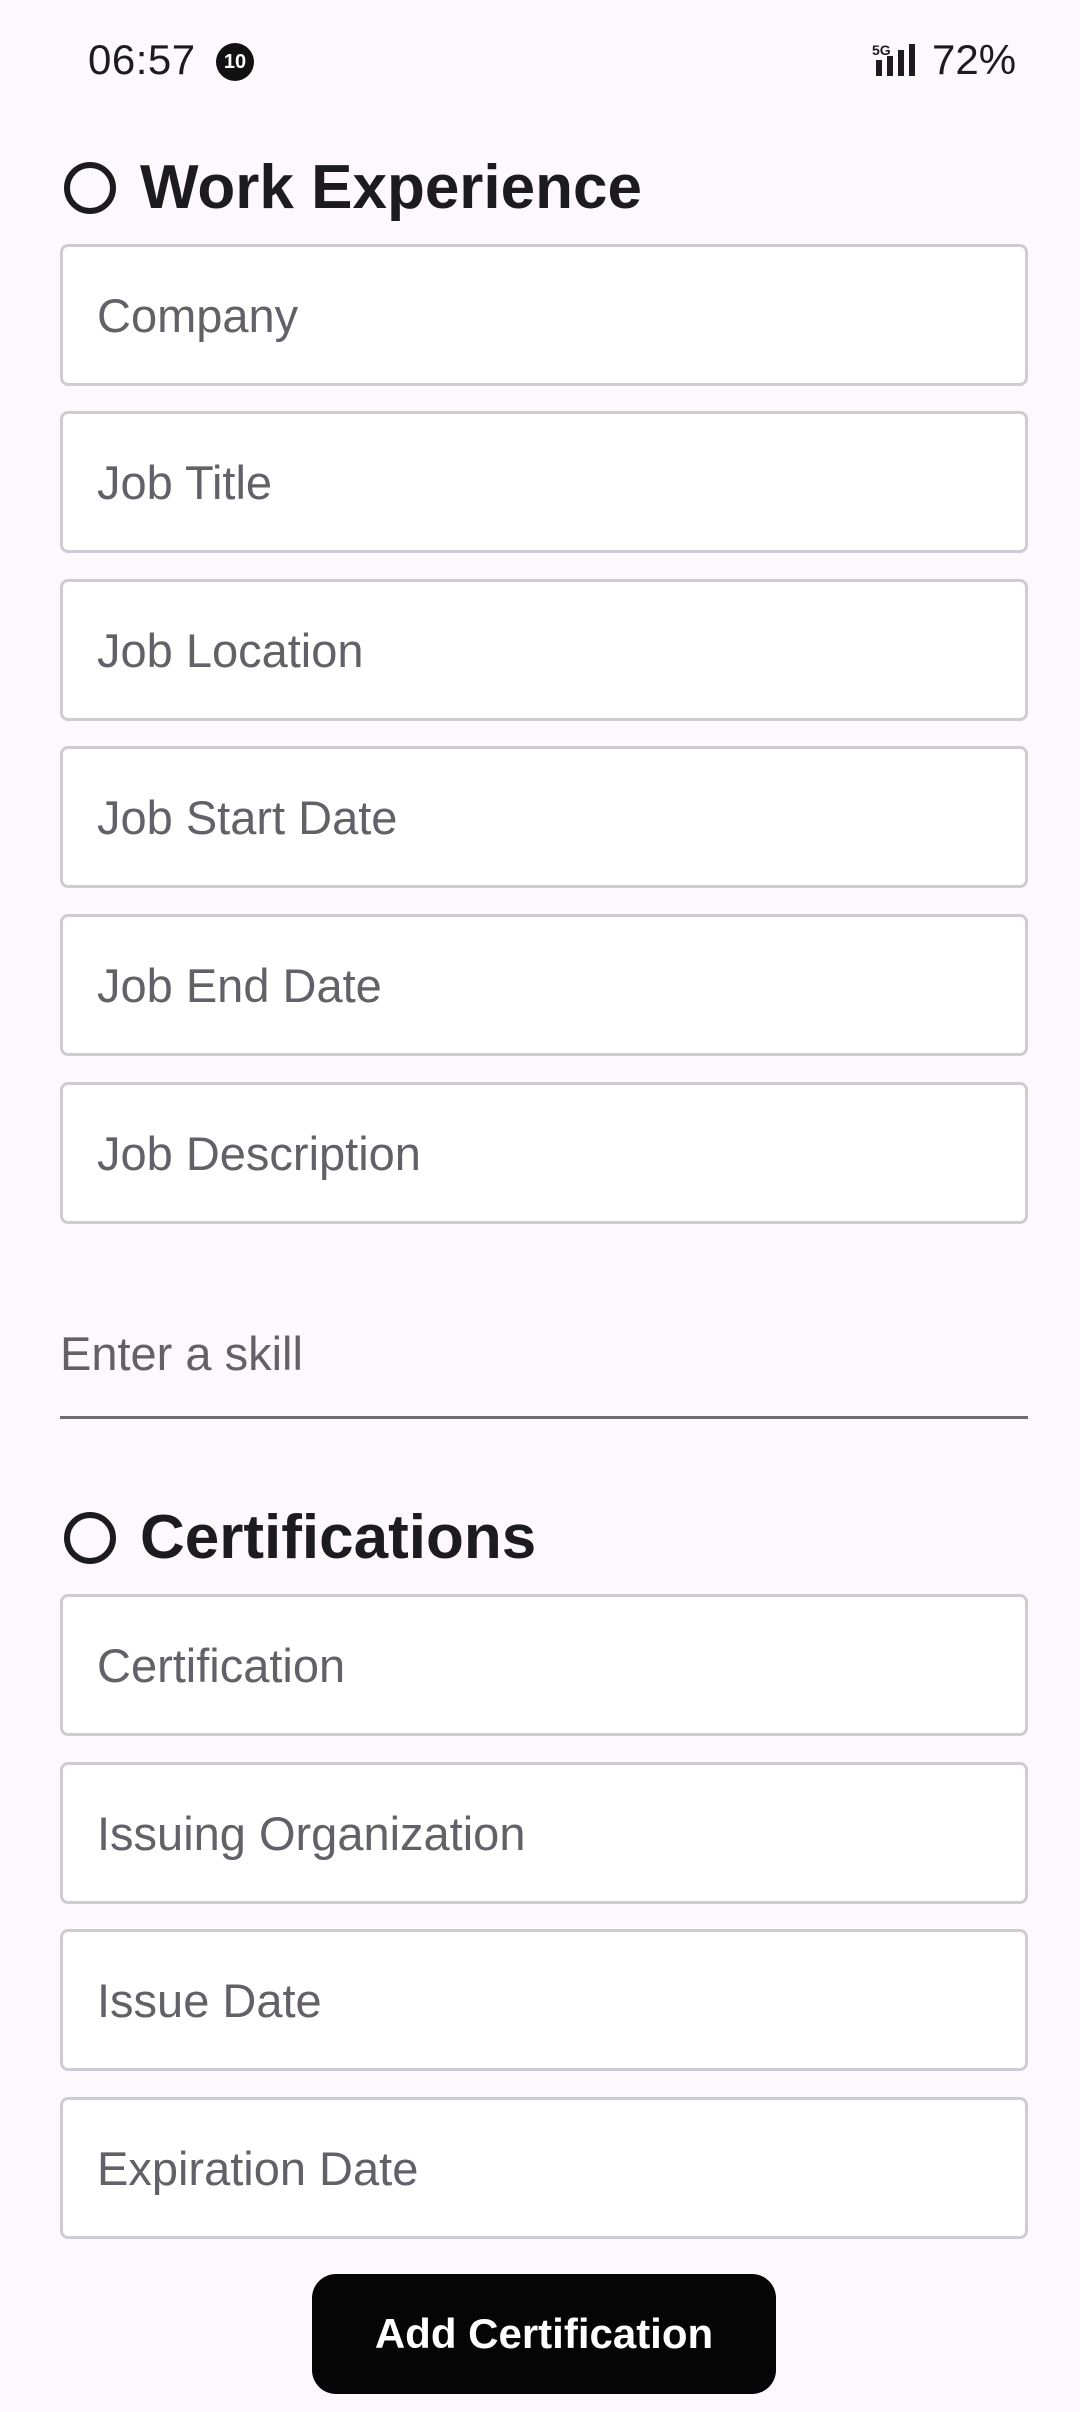  I want to click on job-title-field, so click(544, 482).